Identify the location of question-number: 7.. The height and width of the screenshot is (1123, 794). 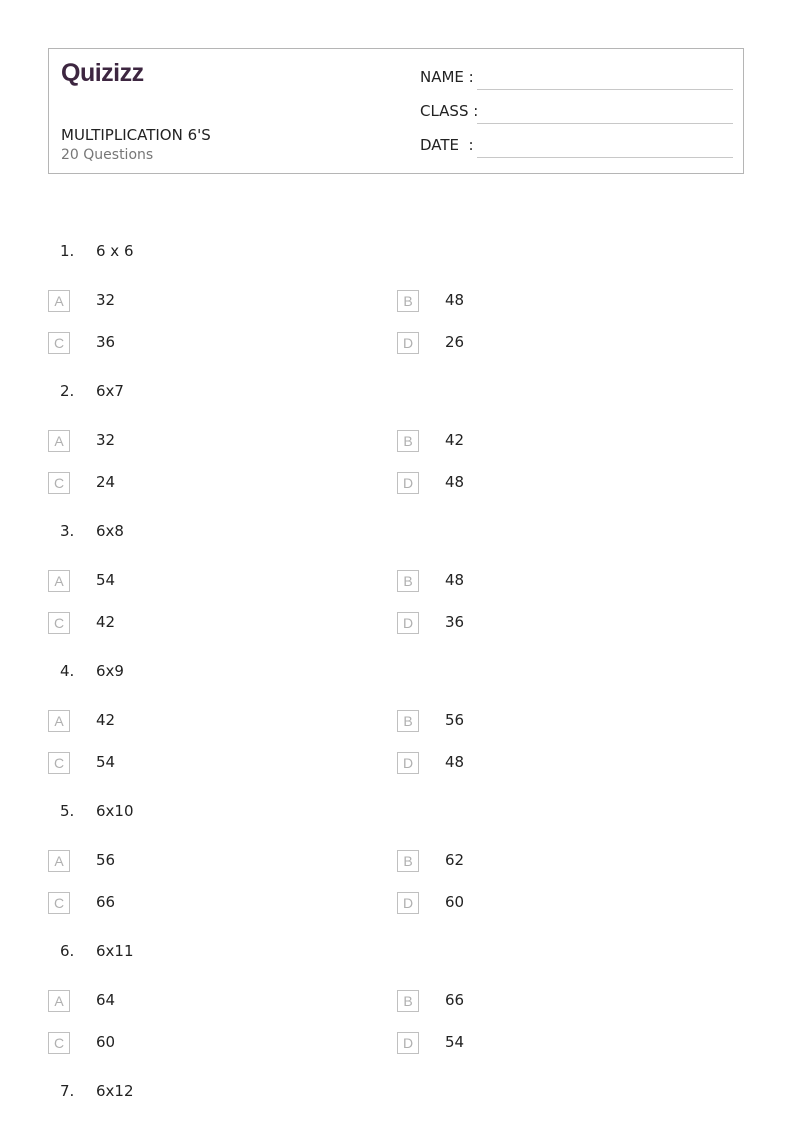
(67, 1091).